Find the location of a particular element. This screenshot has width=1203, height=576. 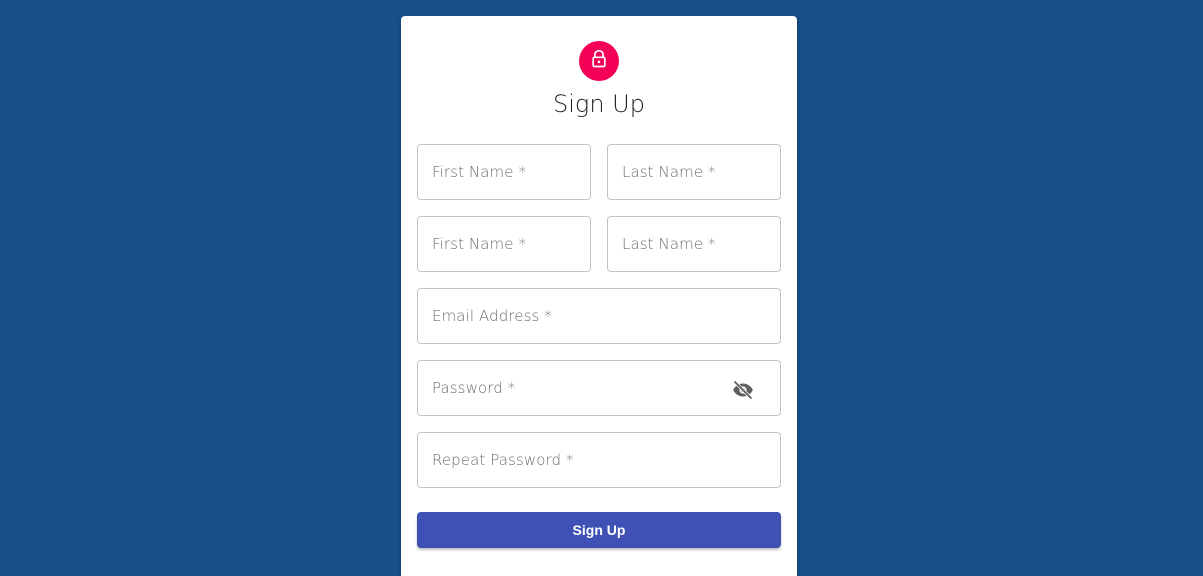

last-name-label: Last Name * is located at coordinates (669, 172).